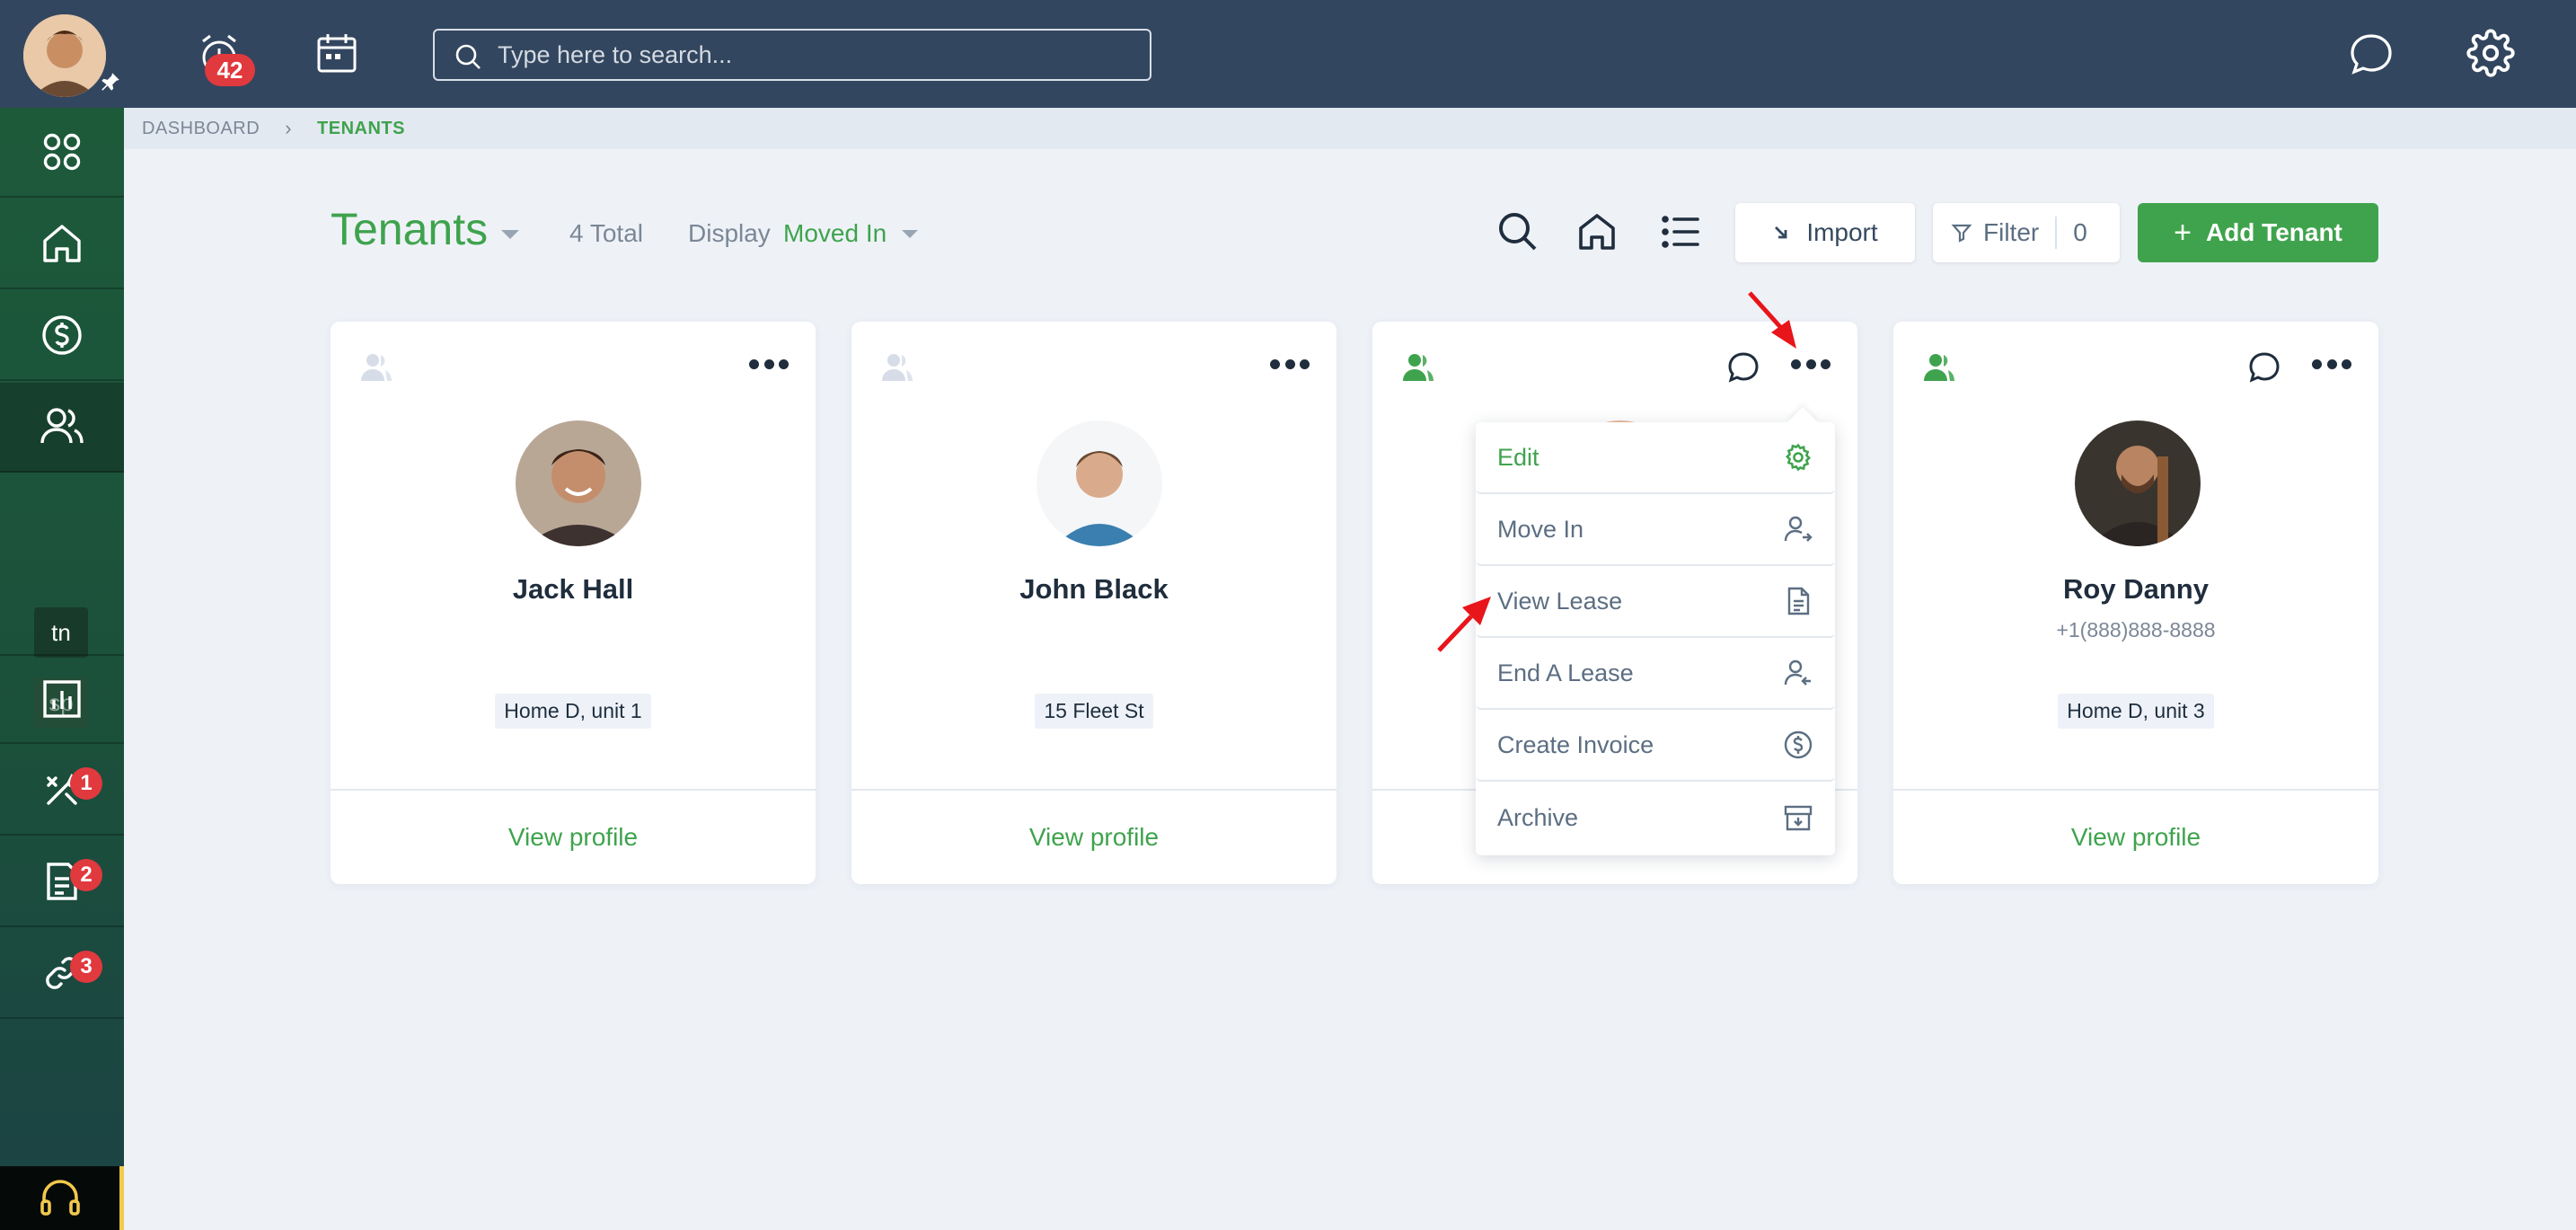 This screenshot has height=1230, width=2576. Describe the element at coordinates (86, 783) in the screenshot. I see `maintenance-badge: 1` at that location.